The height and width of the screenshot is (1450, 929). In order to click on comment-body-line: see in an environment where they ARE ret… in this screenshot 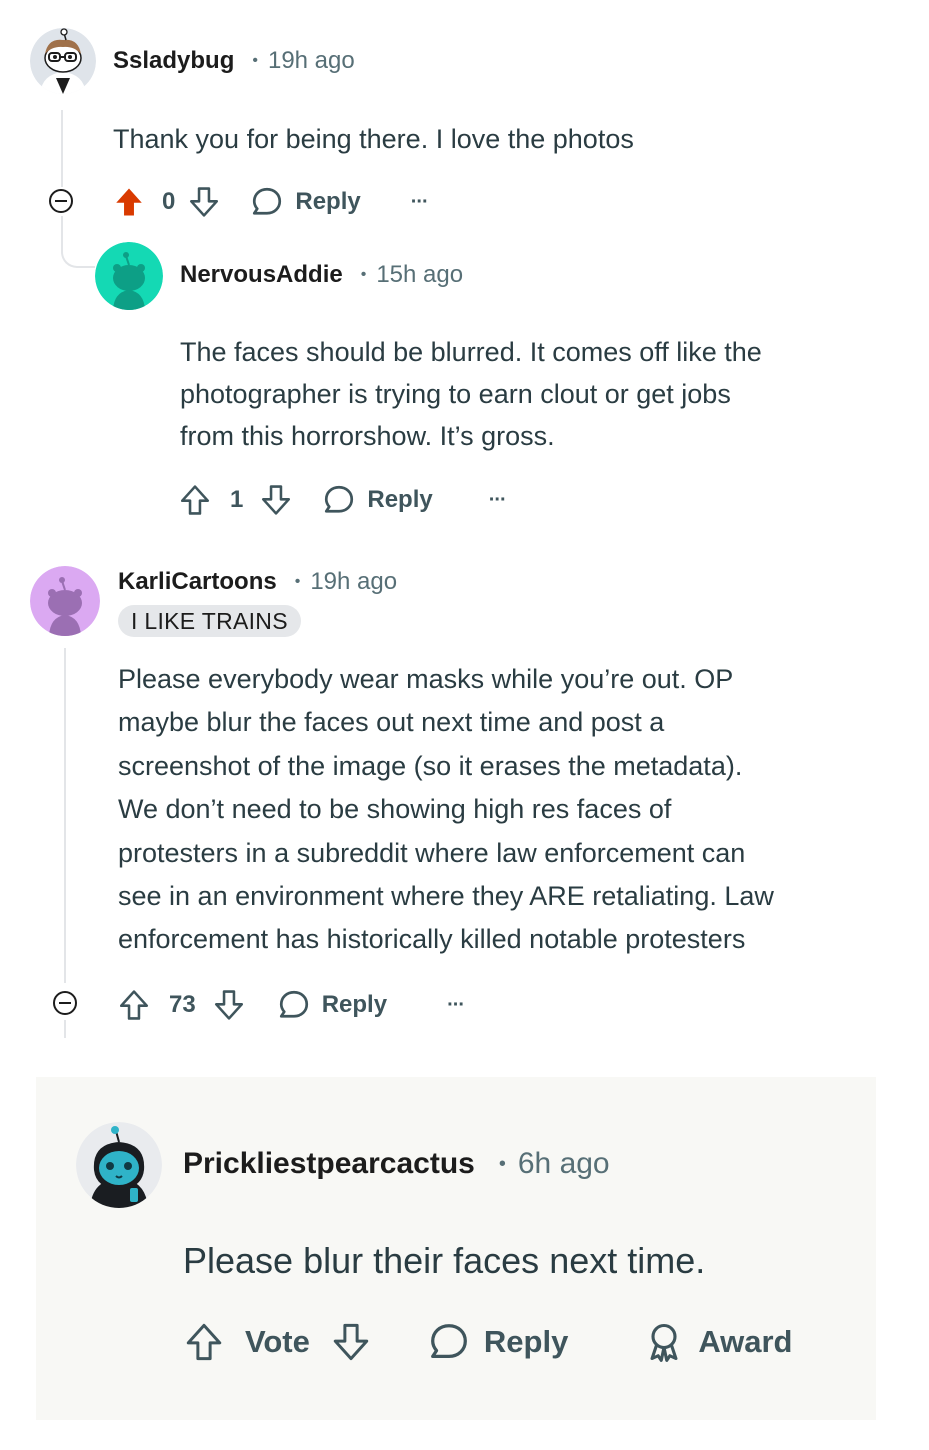, I will do `click(446, 896)`.